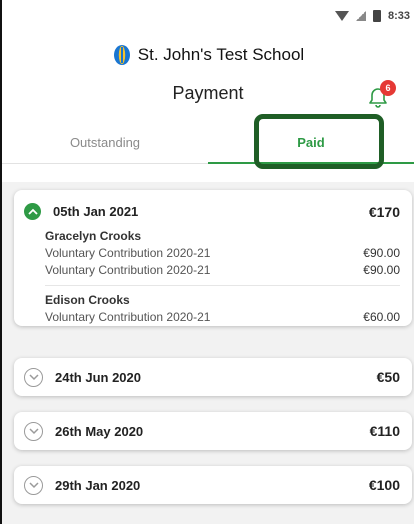 The height and width of the screenshot is (524, 414). I want to click on payment-card-header: 05th Jan 2021 €170, so click(212, 211).